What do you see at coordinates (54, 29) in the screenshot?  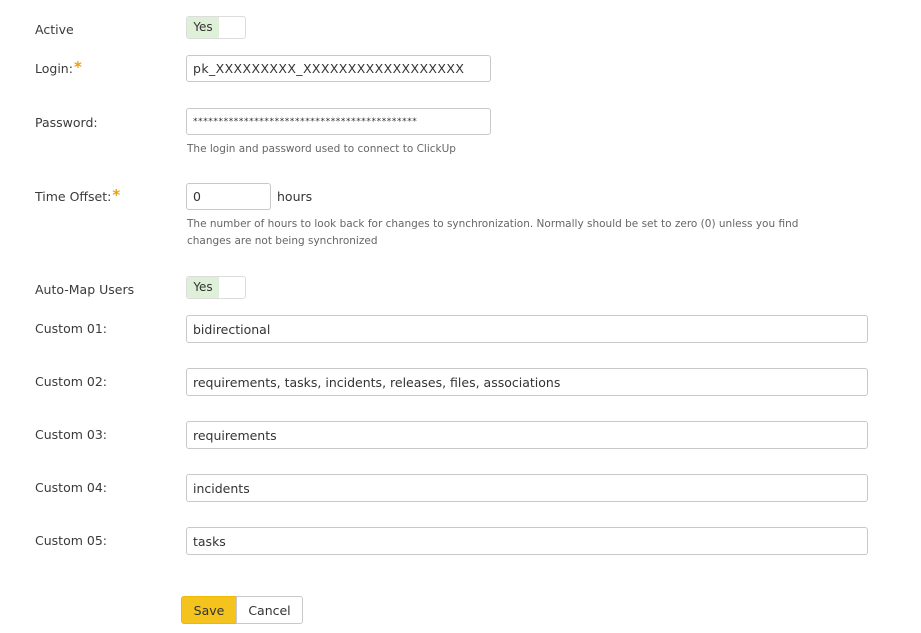 I see `active-label: Active` at bounding box center [54, 29].